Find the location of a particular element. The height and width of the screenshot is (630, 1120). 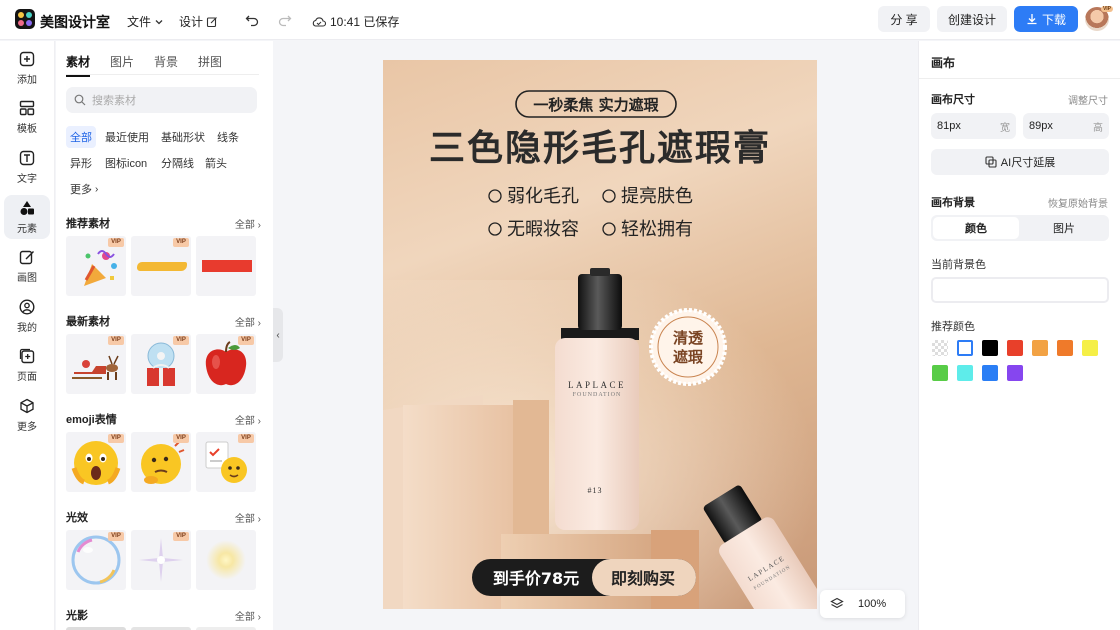

color-purple is located at coordinates (1015, 373).